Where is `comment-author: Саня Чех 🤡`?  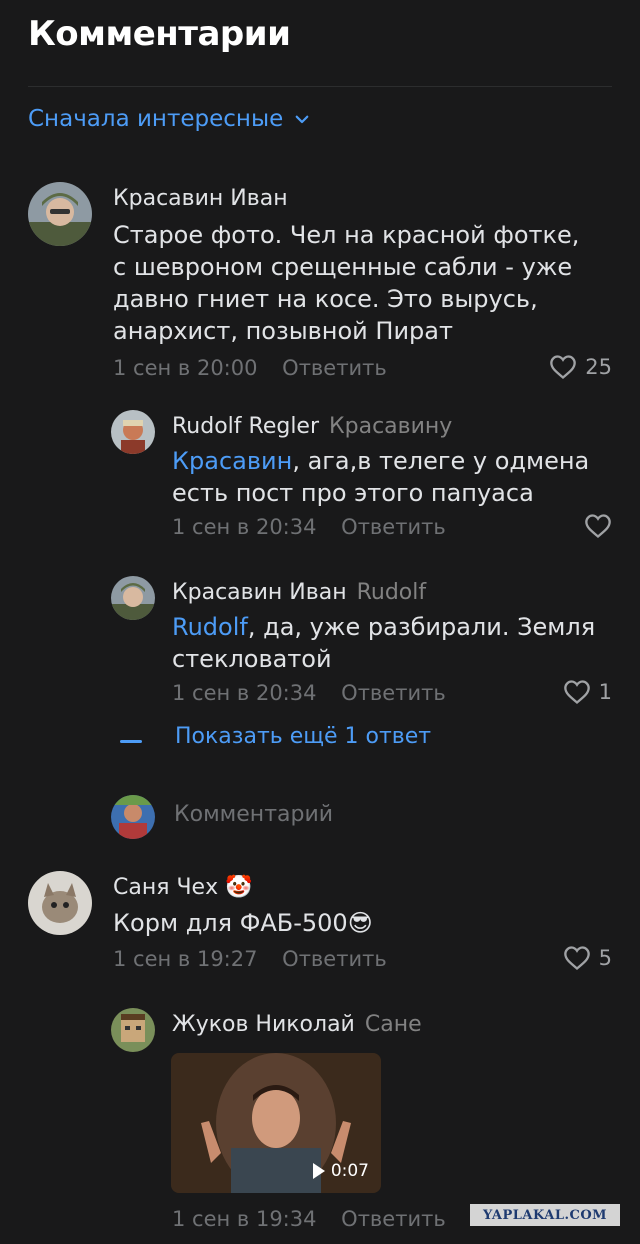
comment-author: Саня Чех 🤡 is located at coordinates (183, 887).